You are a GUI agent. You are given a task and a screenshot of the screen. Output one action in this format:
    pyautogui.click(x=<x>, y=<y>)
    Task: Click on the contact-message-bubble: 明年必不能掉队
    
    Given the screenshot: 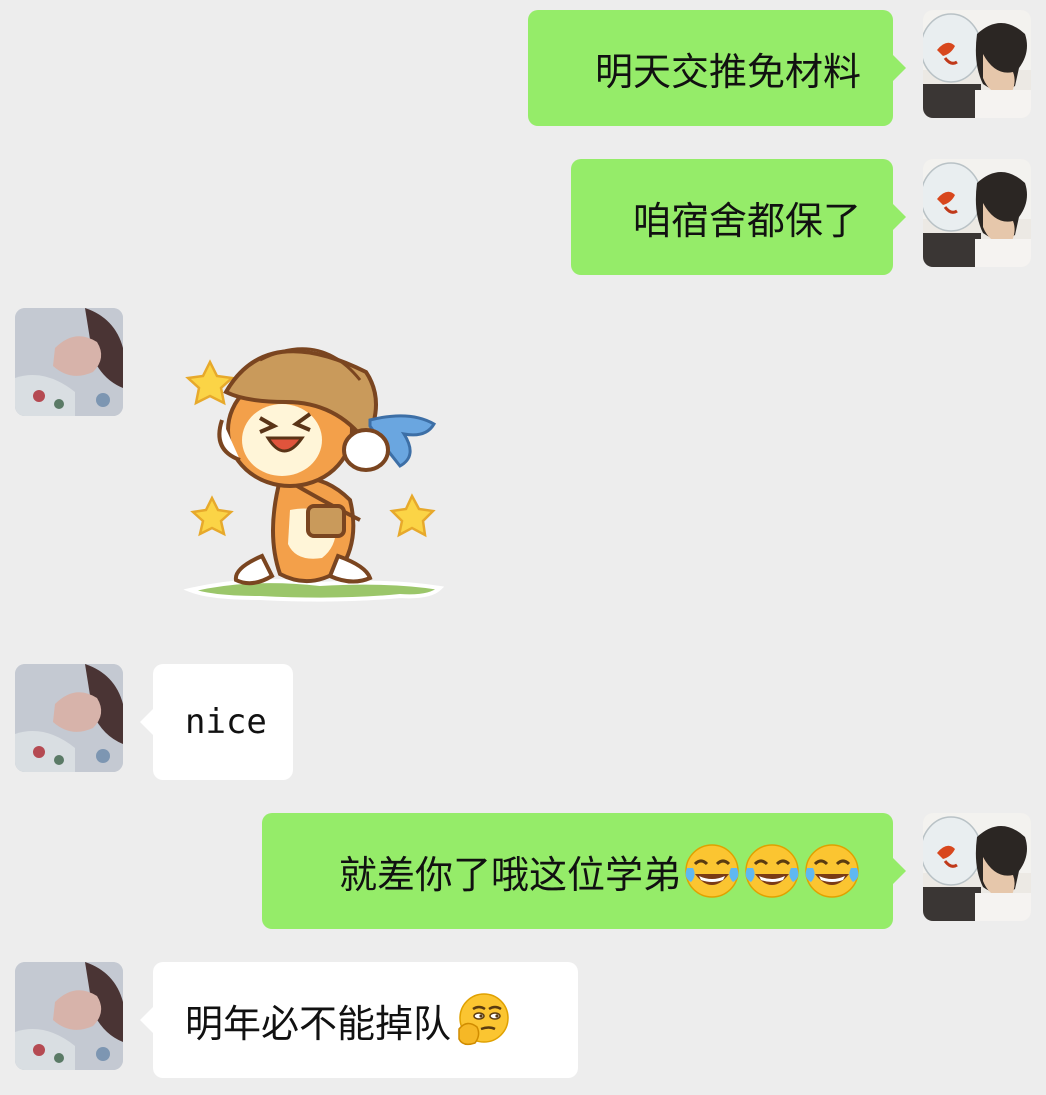 What is the action you would take?
    pyautogui.click(x=359, y=1020)
    